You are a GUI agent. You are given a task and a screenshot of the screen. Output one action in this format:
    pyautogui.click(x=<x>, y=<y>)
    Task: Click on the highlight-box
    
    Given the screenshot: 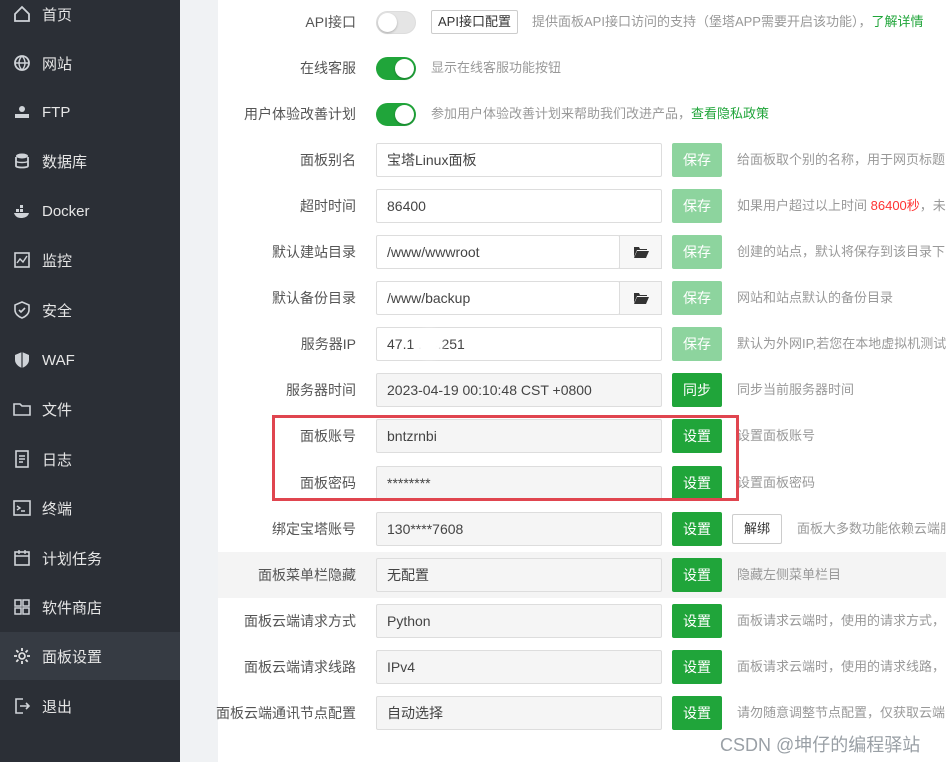 What is the action you would take?
    pyautogui.click(x=505, y=458)
    